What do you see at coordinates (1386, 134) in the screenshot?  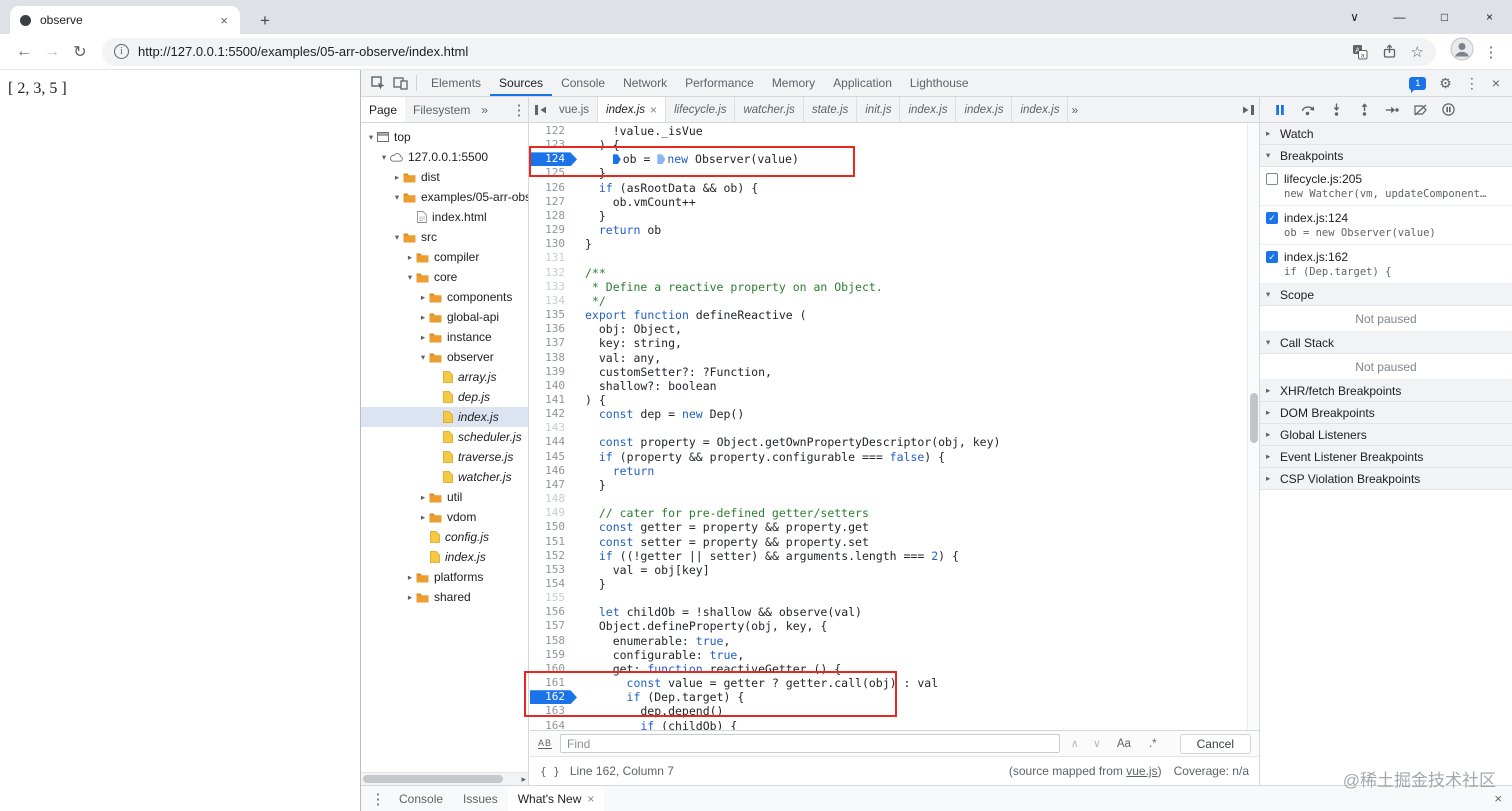 I see `section-header-watch: ▸ Watch` at bounding box center [1386, 134].